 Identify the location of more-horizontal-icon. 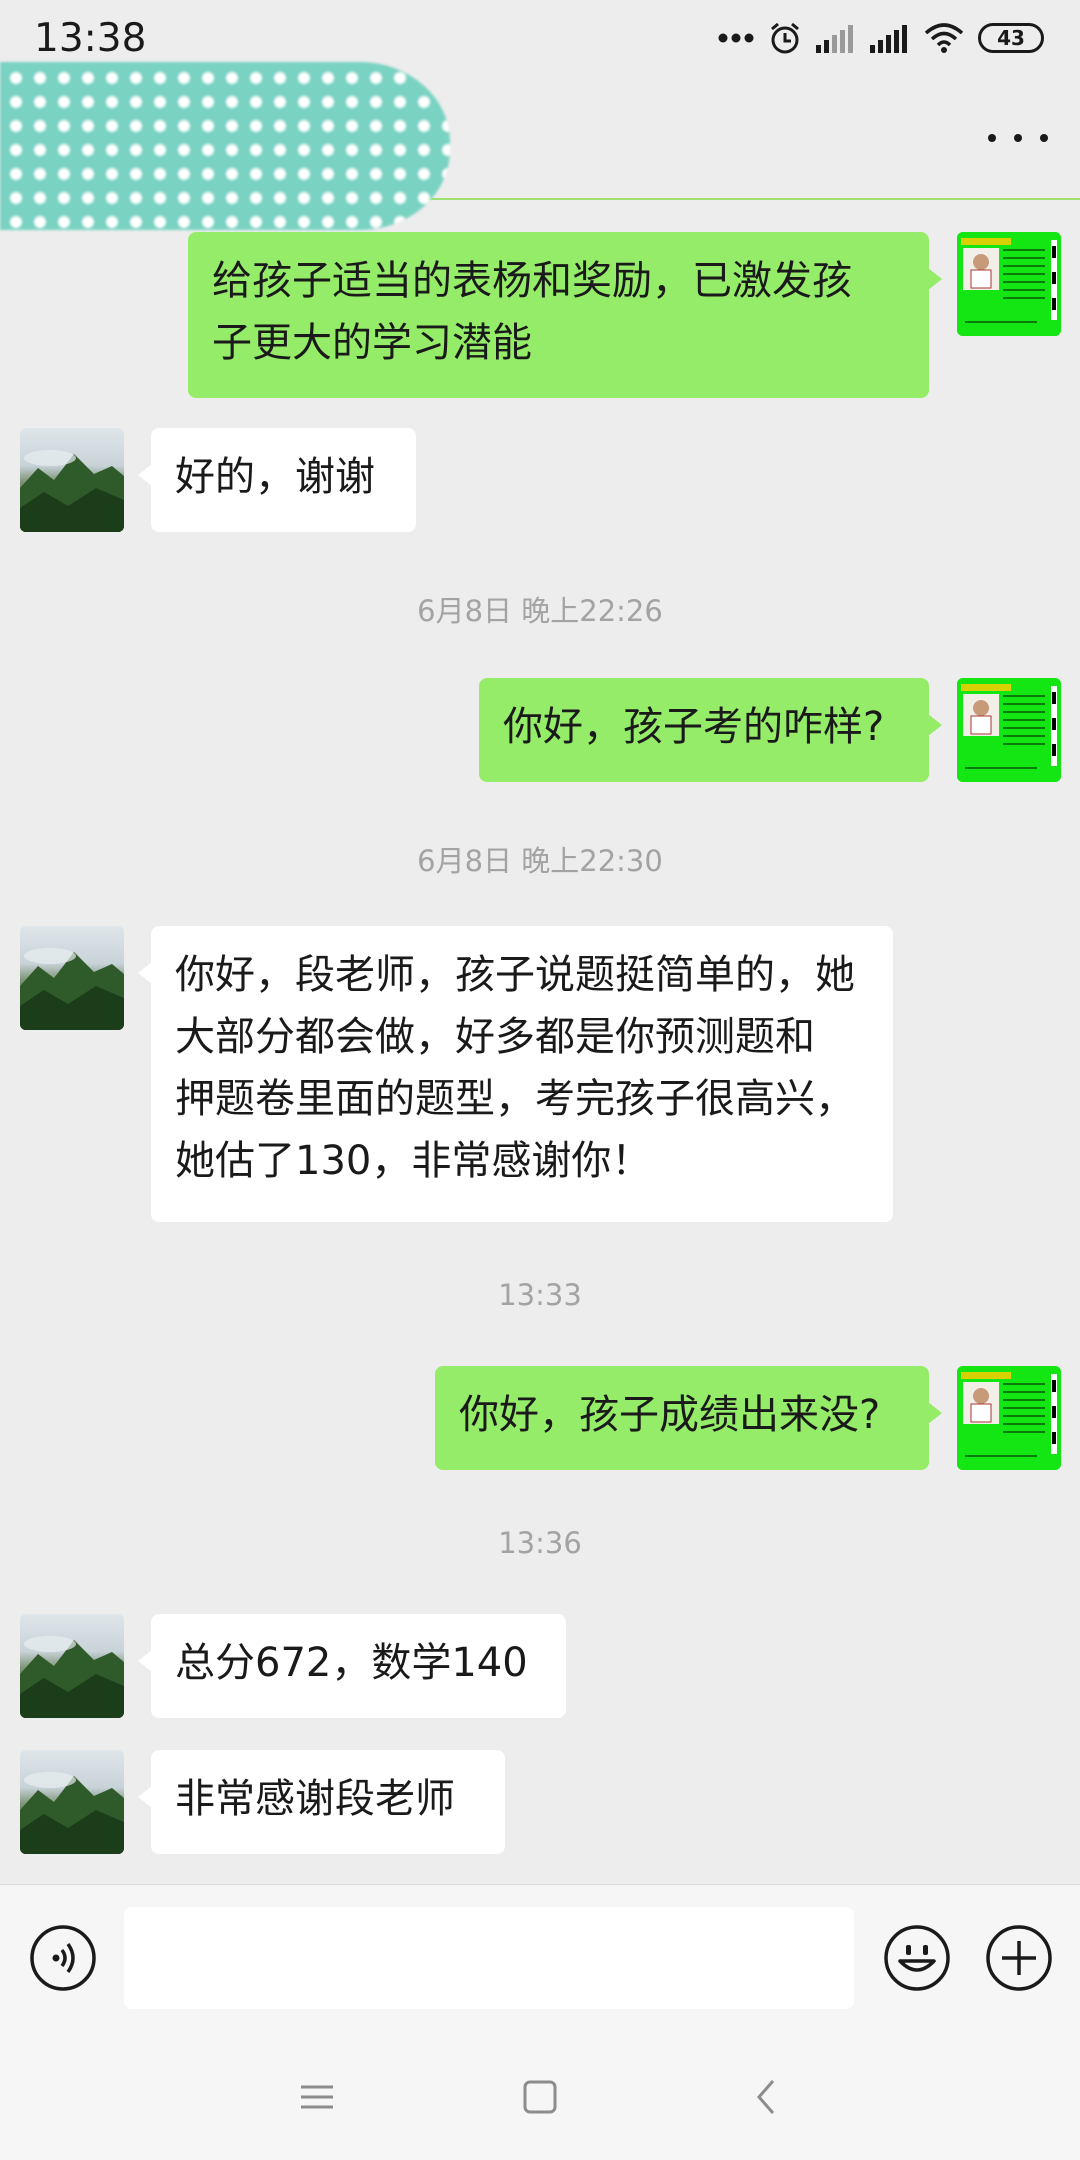
(1018, 138).